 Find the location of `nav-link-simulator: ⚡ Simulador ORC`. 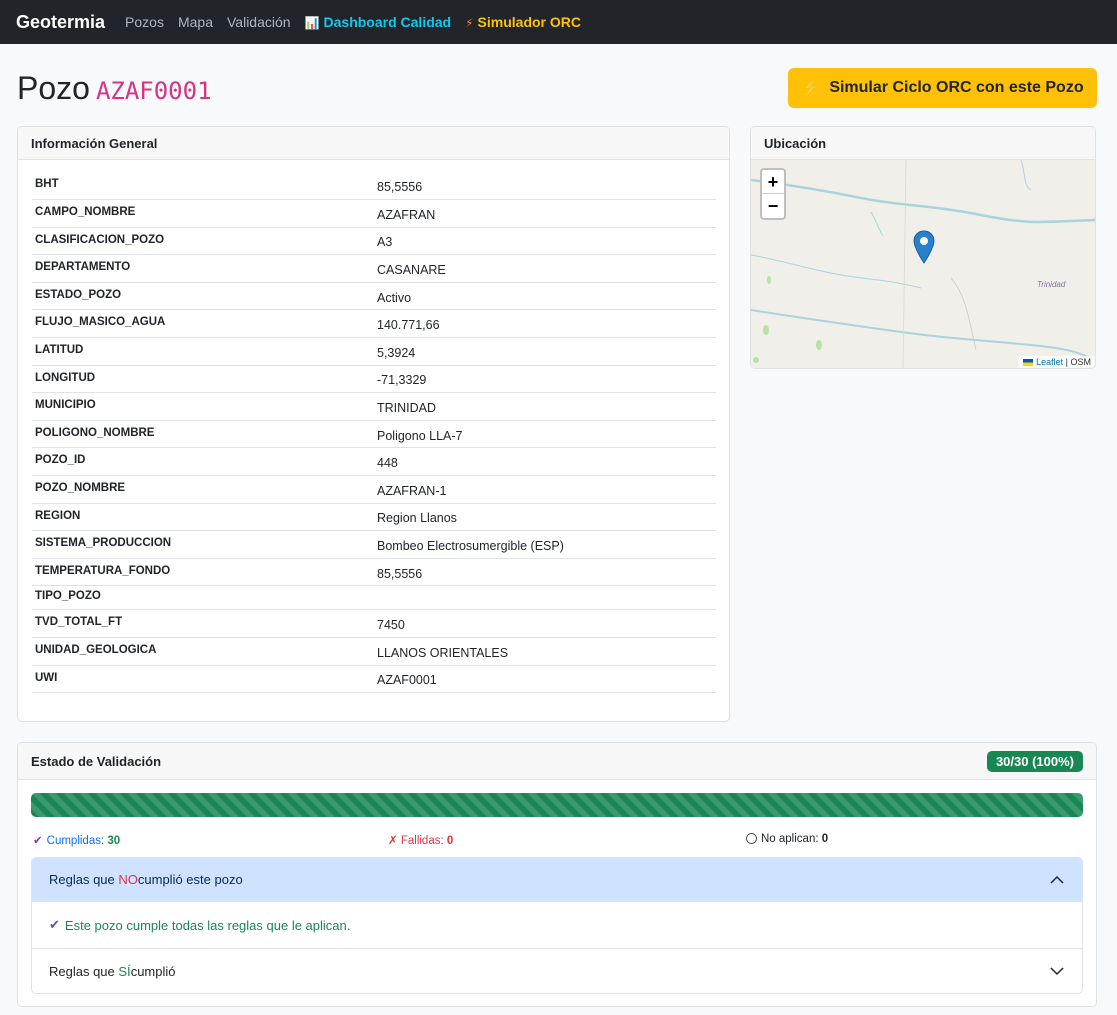

nav-link-simulator: ⚡ Simulador ORC is located at coordinates (523, 22).